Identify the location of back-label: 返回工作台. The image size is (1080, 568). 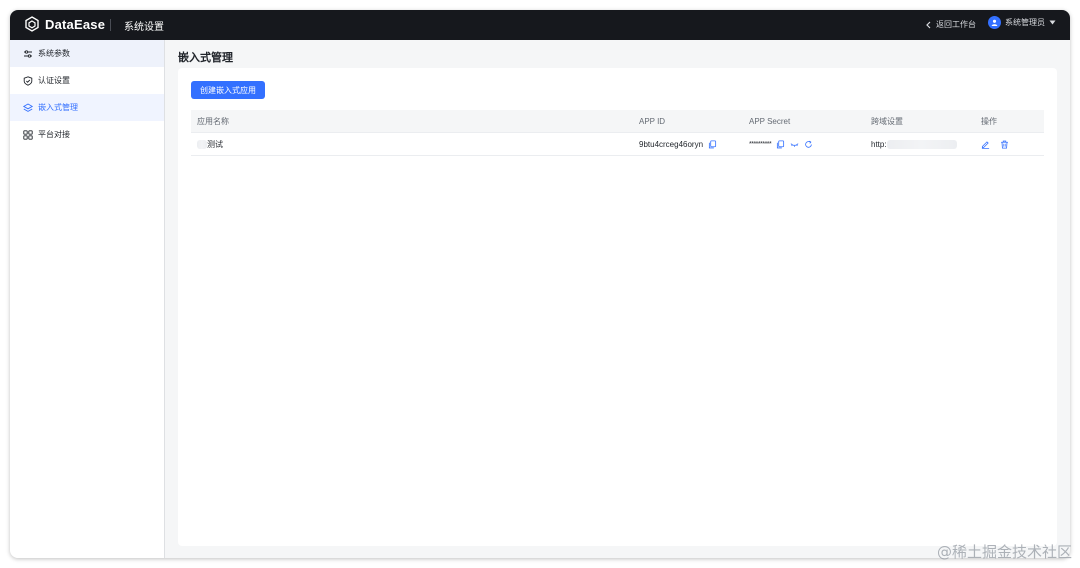
(956, 24).